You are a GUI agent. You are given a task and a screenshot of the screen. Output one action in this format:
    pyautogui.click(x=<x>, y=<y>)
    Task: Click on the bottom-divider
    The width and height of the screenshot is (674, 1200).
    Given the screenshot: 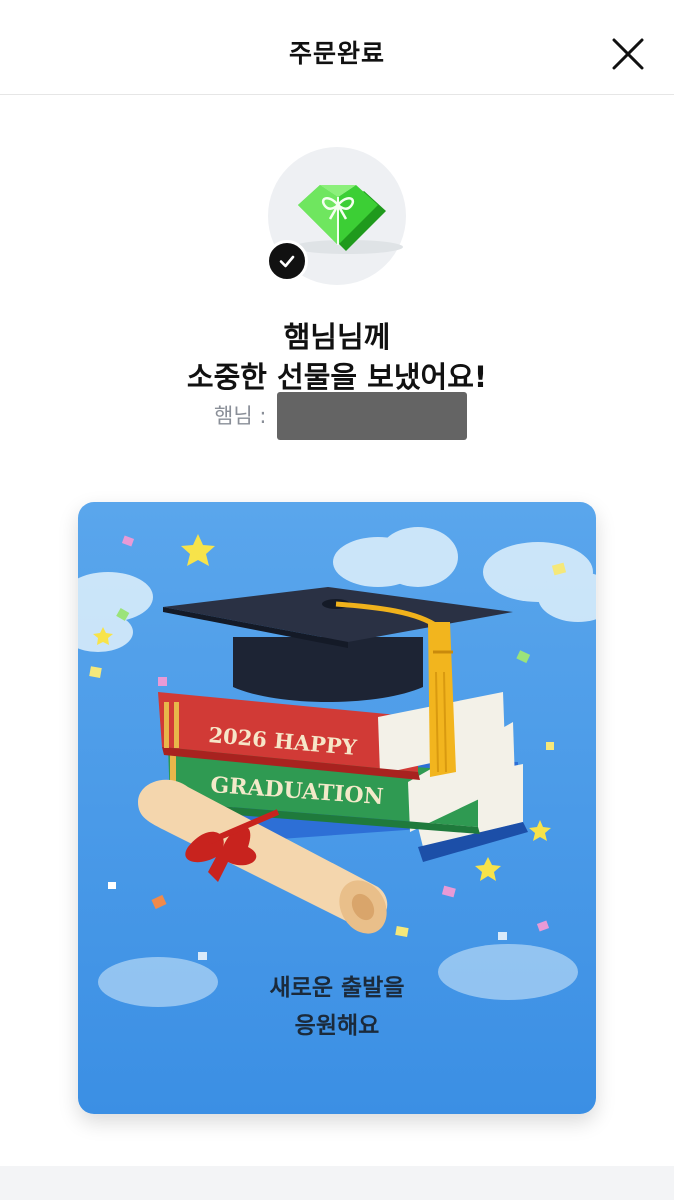 What is the action you would take?
    pyautogui.click(x=337, y=1183)
    